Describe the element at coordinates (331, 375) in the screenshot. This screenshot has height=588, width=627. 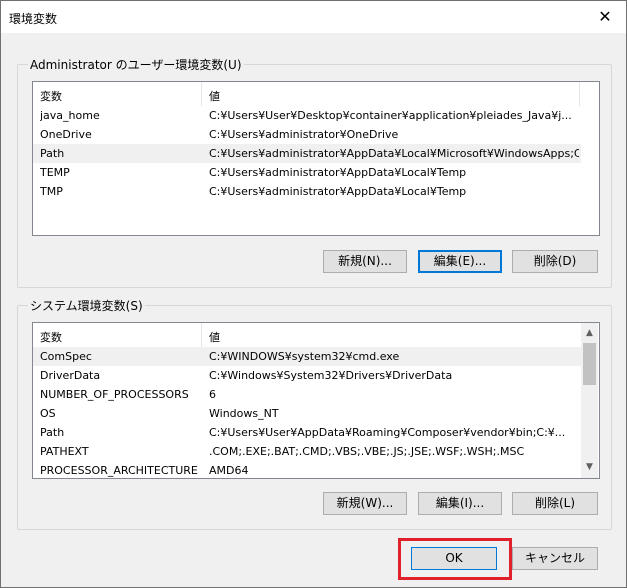
I see `variable-value: C:¥Windows¥System32¥Drivers¥DriverData` at that location.